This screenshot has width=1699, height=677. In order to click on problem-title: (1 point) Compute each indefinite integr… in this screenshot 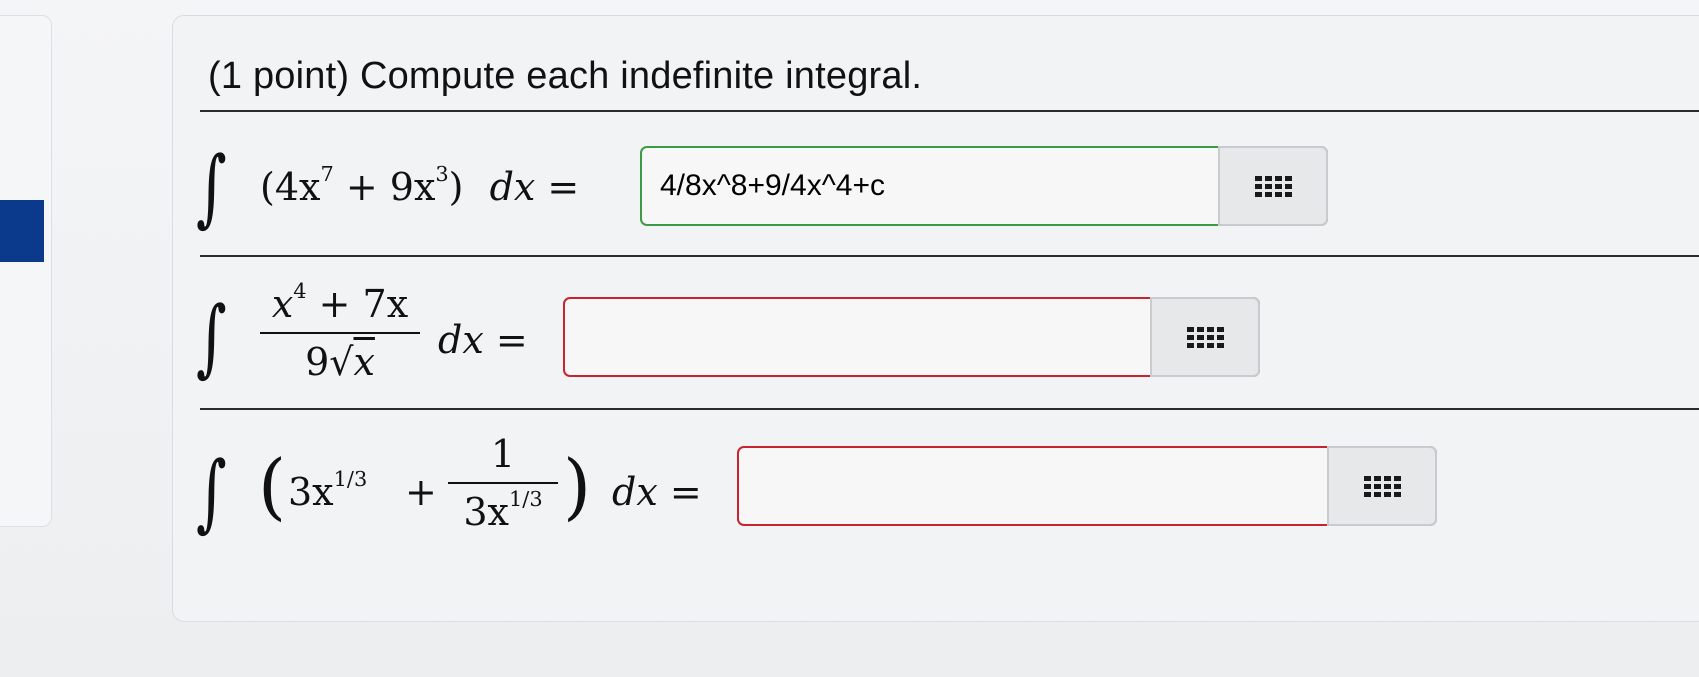, I will do `click(565, 76)`.